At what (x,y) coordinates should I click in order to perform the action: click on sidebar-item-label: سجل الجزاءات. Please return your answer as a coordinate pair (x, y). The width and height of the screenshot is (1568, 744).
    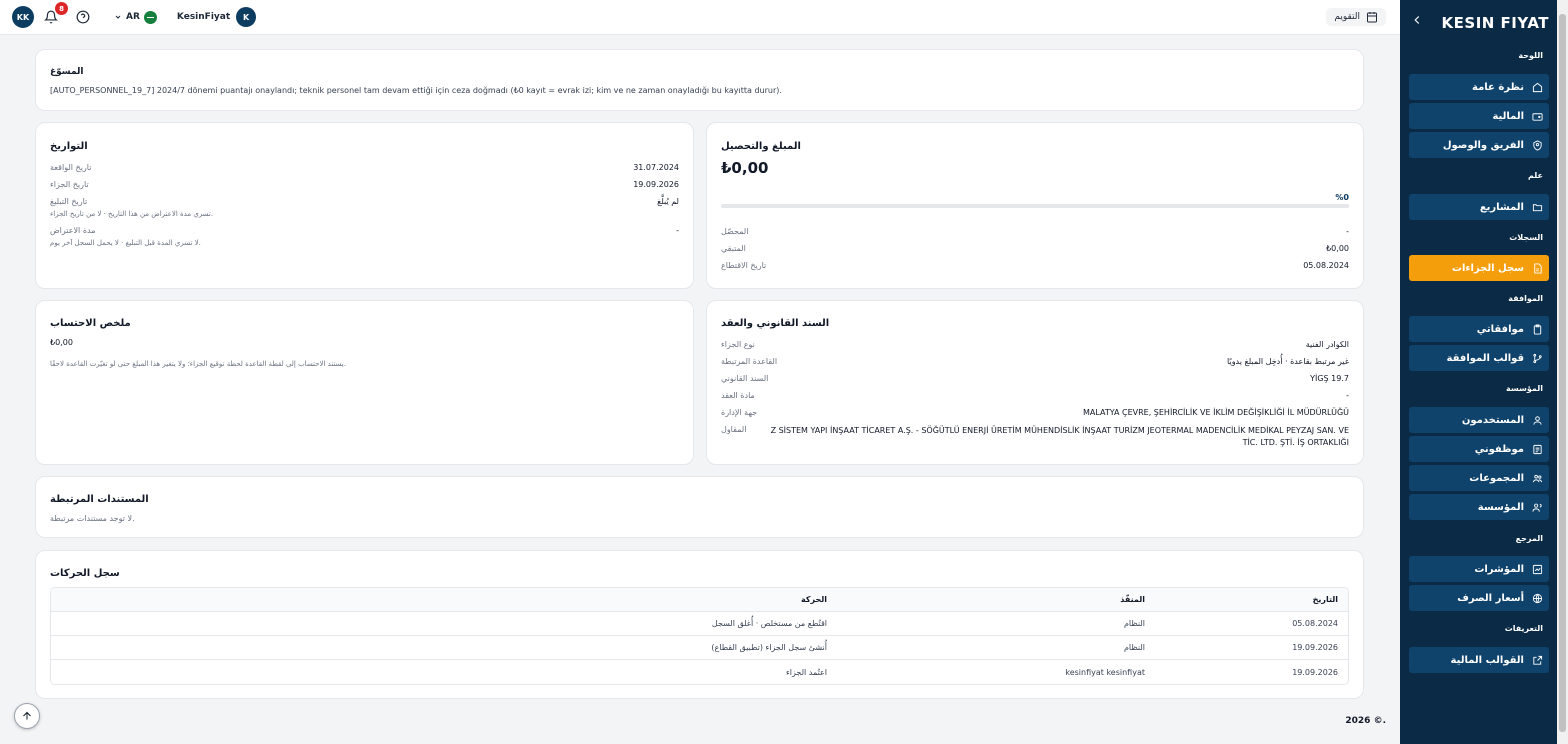
    Looking at the image, I should click on (1487, 268).